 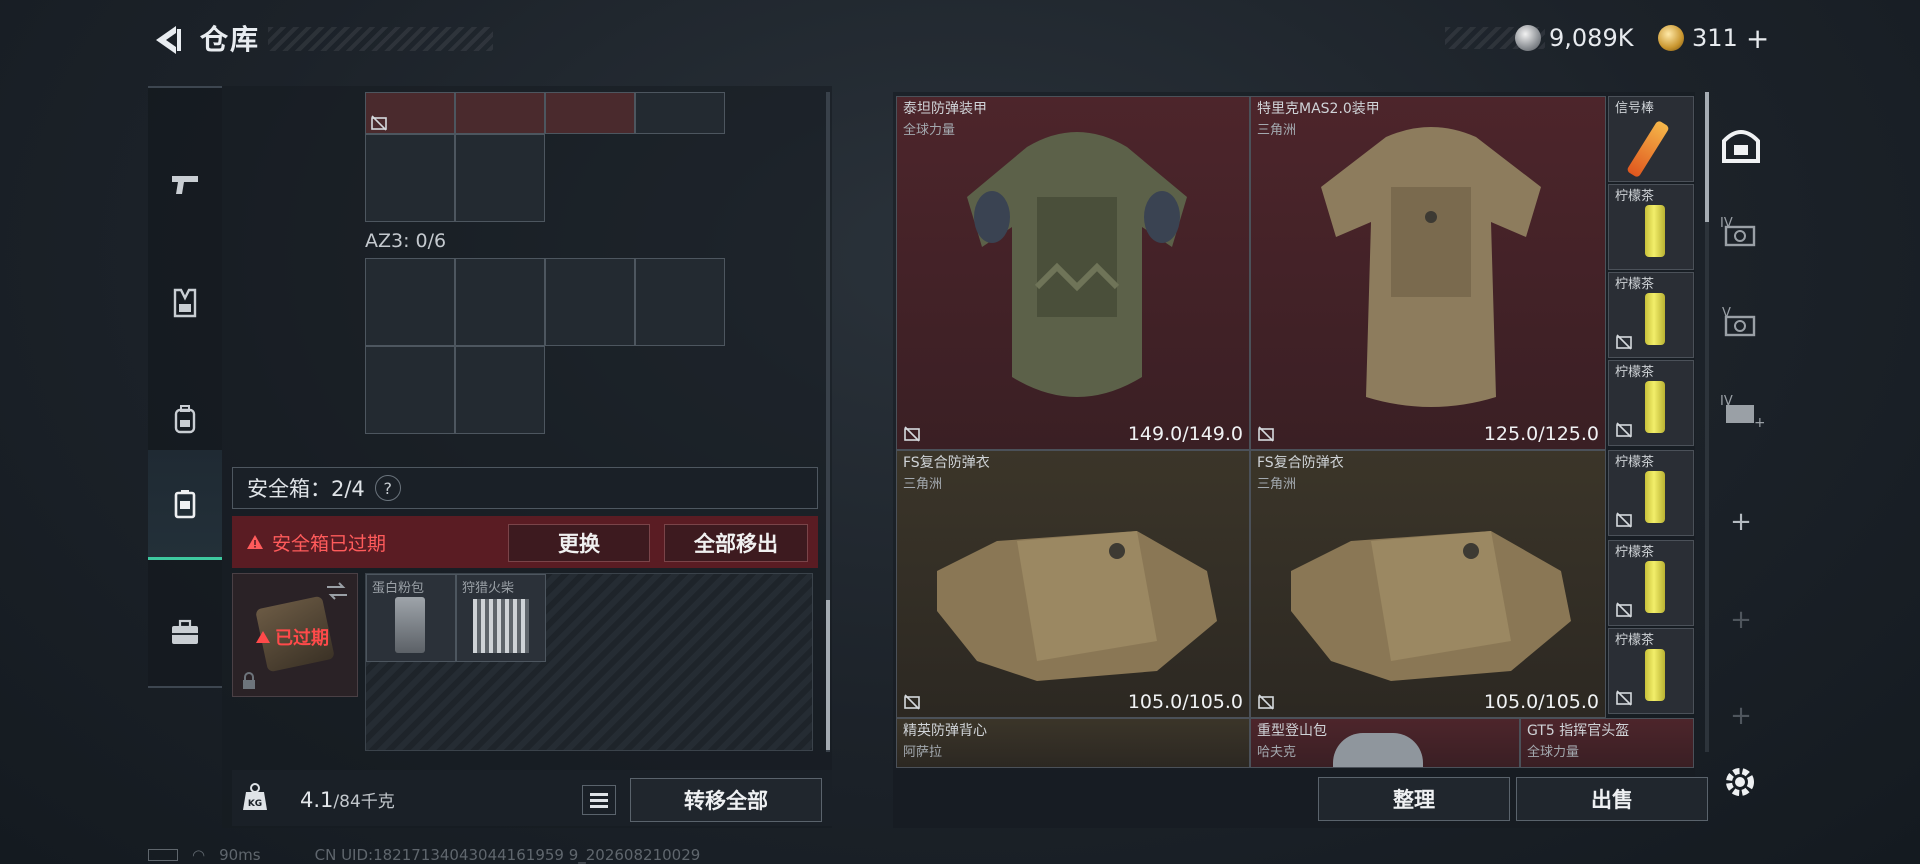 I want to click on safebox-case: 已过期, so click(x=295, y=635).